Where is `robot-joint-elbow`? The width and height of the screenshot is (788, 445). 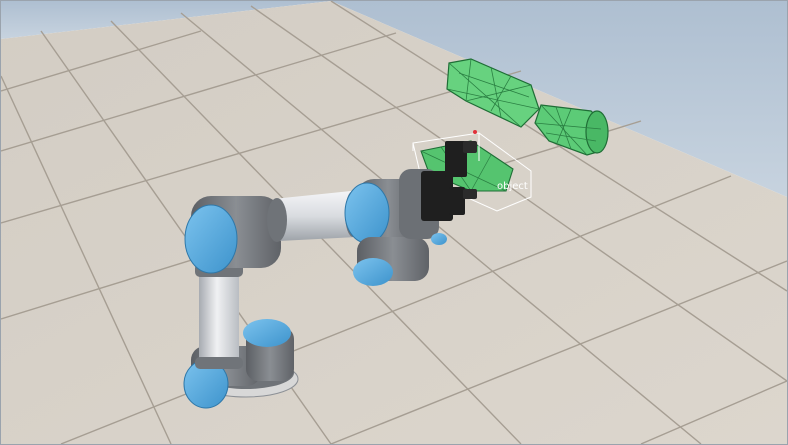 robot-joint-elbow is located at coordinates (232, 235).